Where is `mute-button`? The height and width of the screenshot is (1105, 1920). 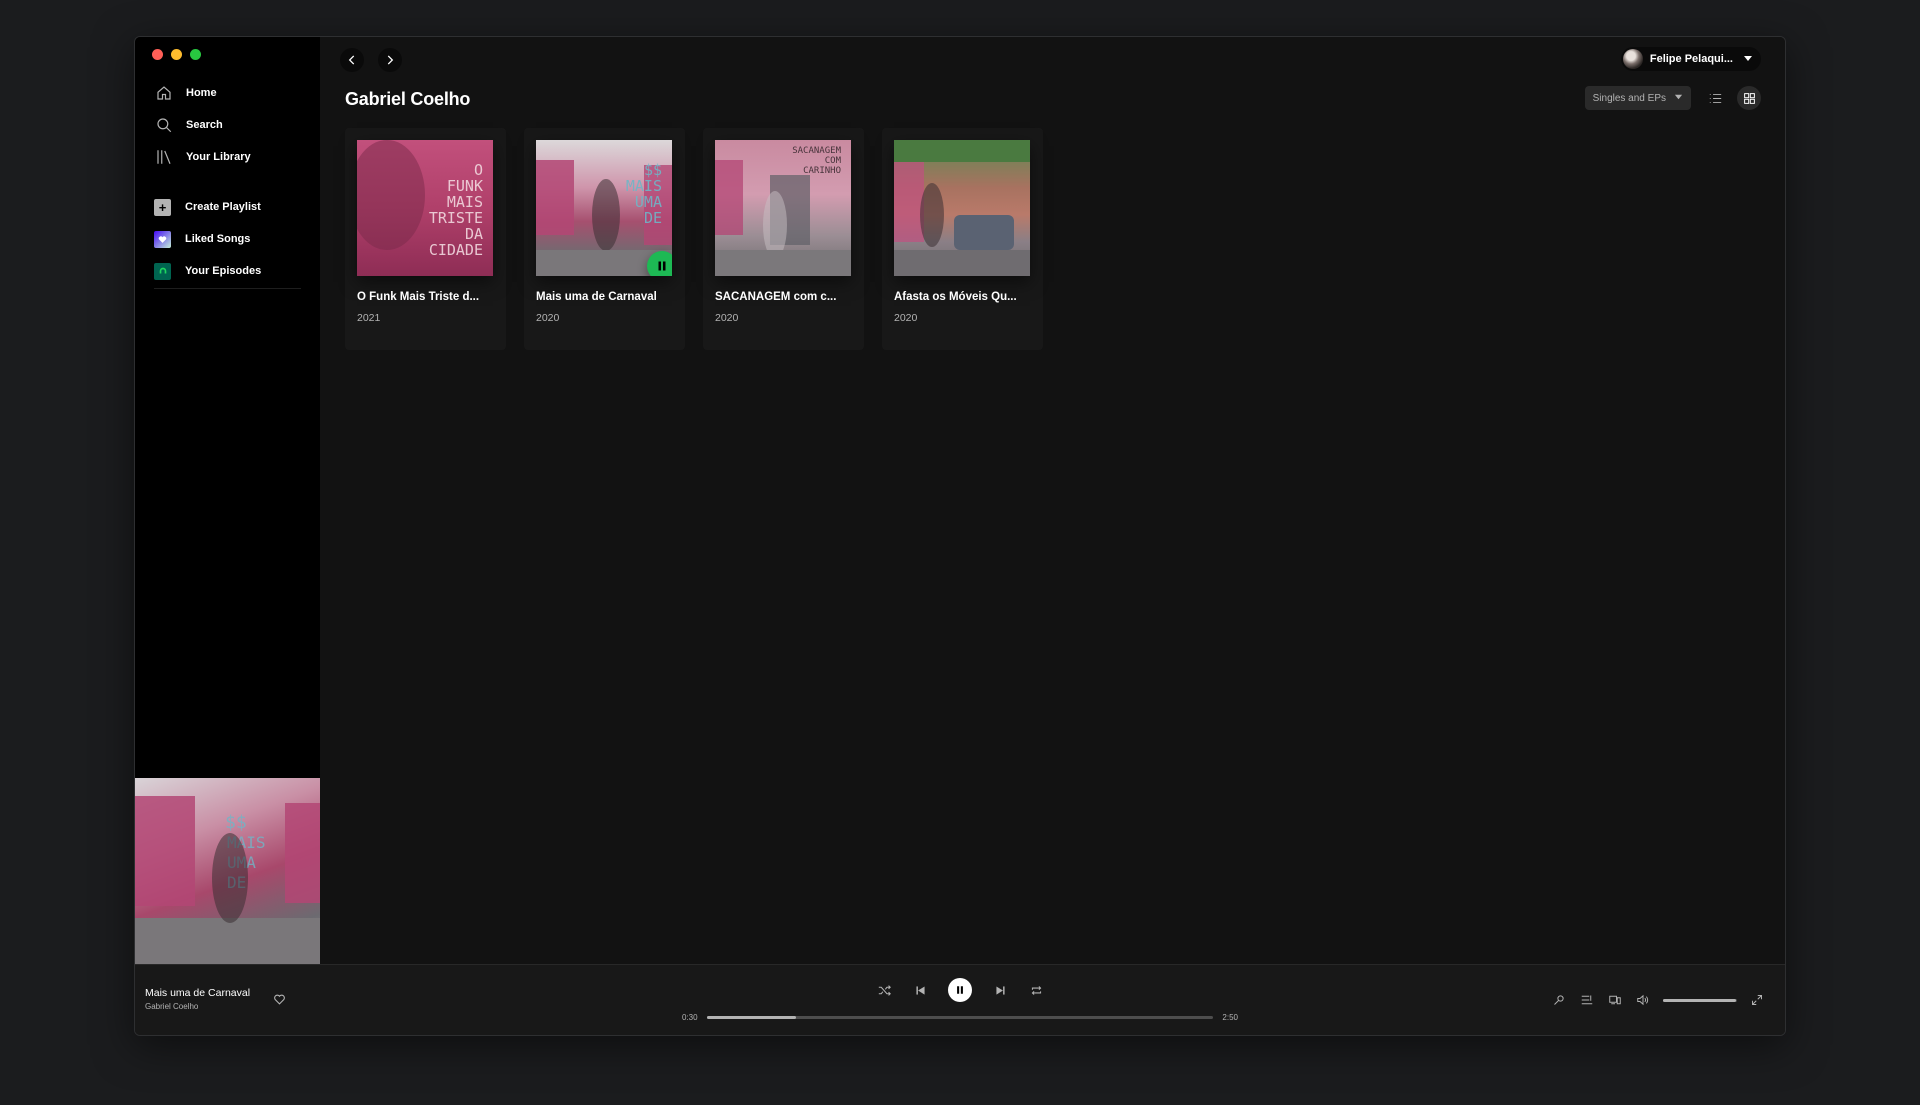
mute-button is located at coordinates (1643, 1000).